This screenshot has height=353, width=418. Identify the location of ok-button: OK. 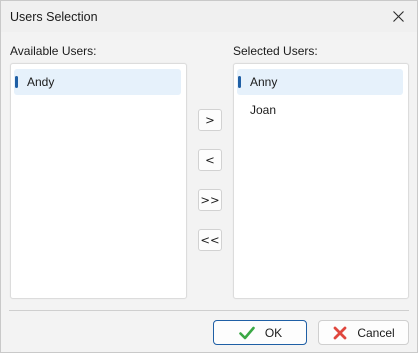
(260, 332).